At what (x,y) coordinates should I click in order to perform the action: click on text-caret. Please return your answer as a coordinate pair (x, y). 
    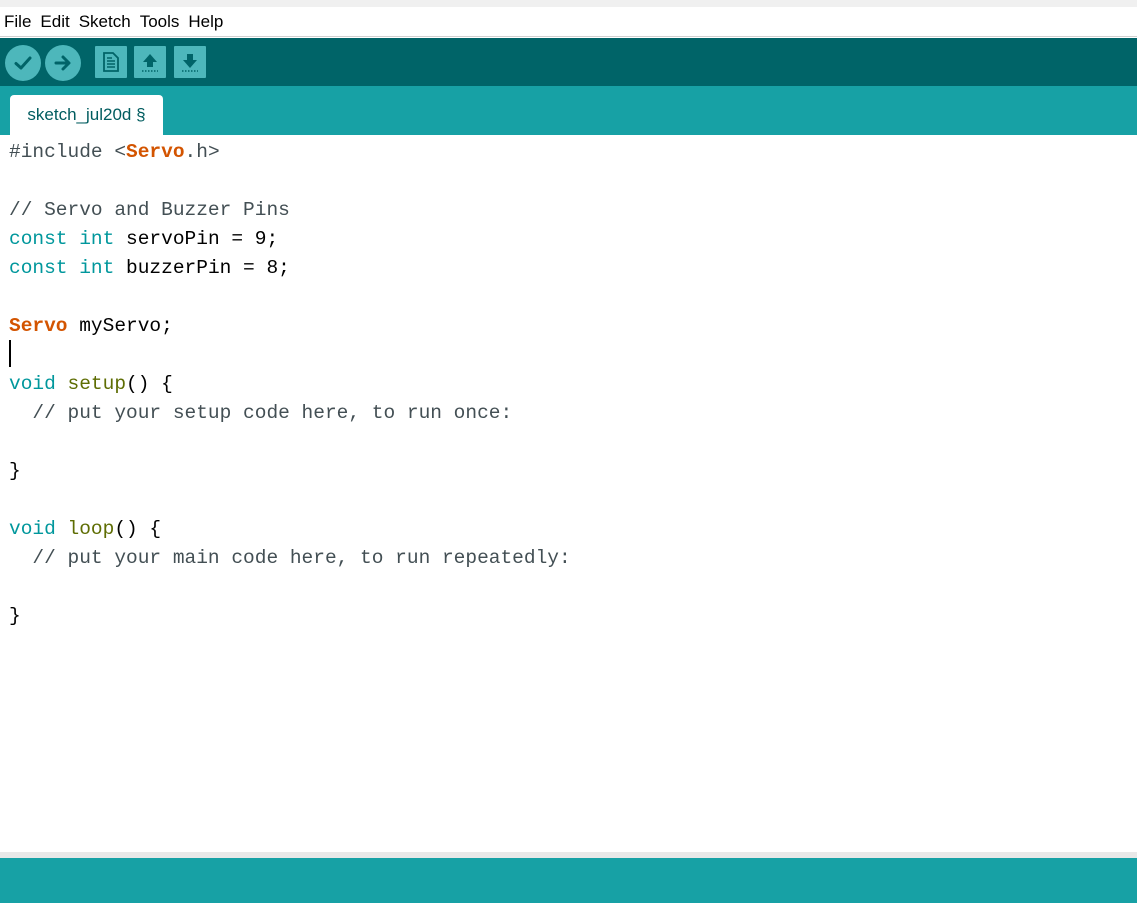
    Looking at the image, I should click on (10, 353).